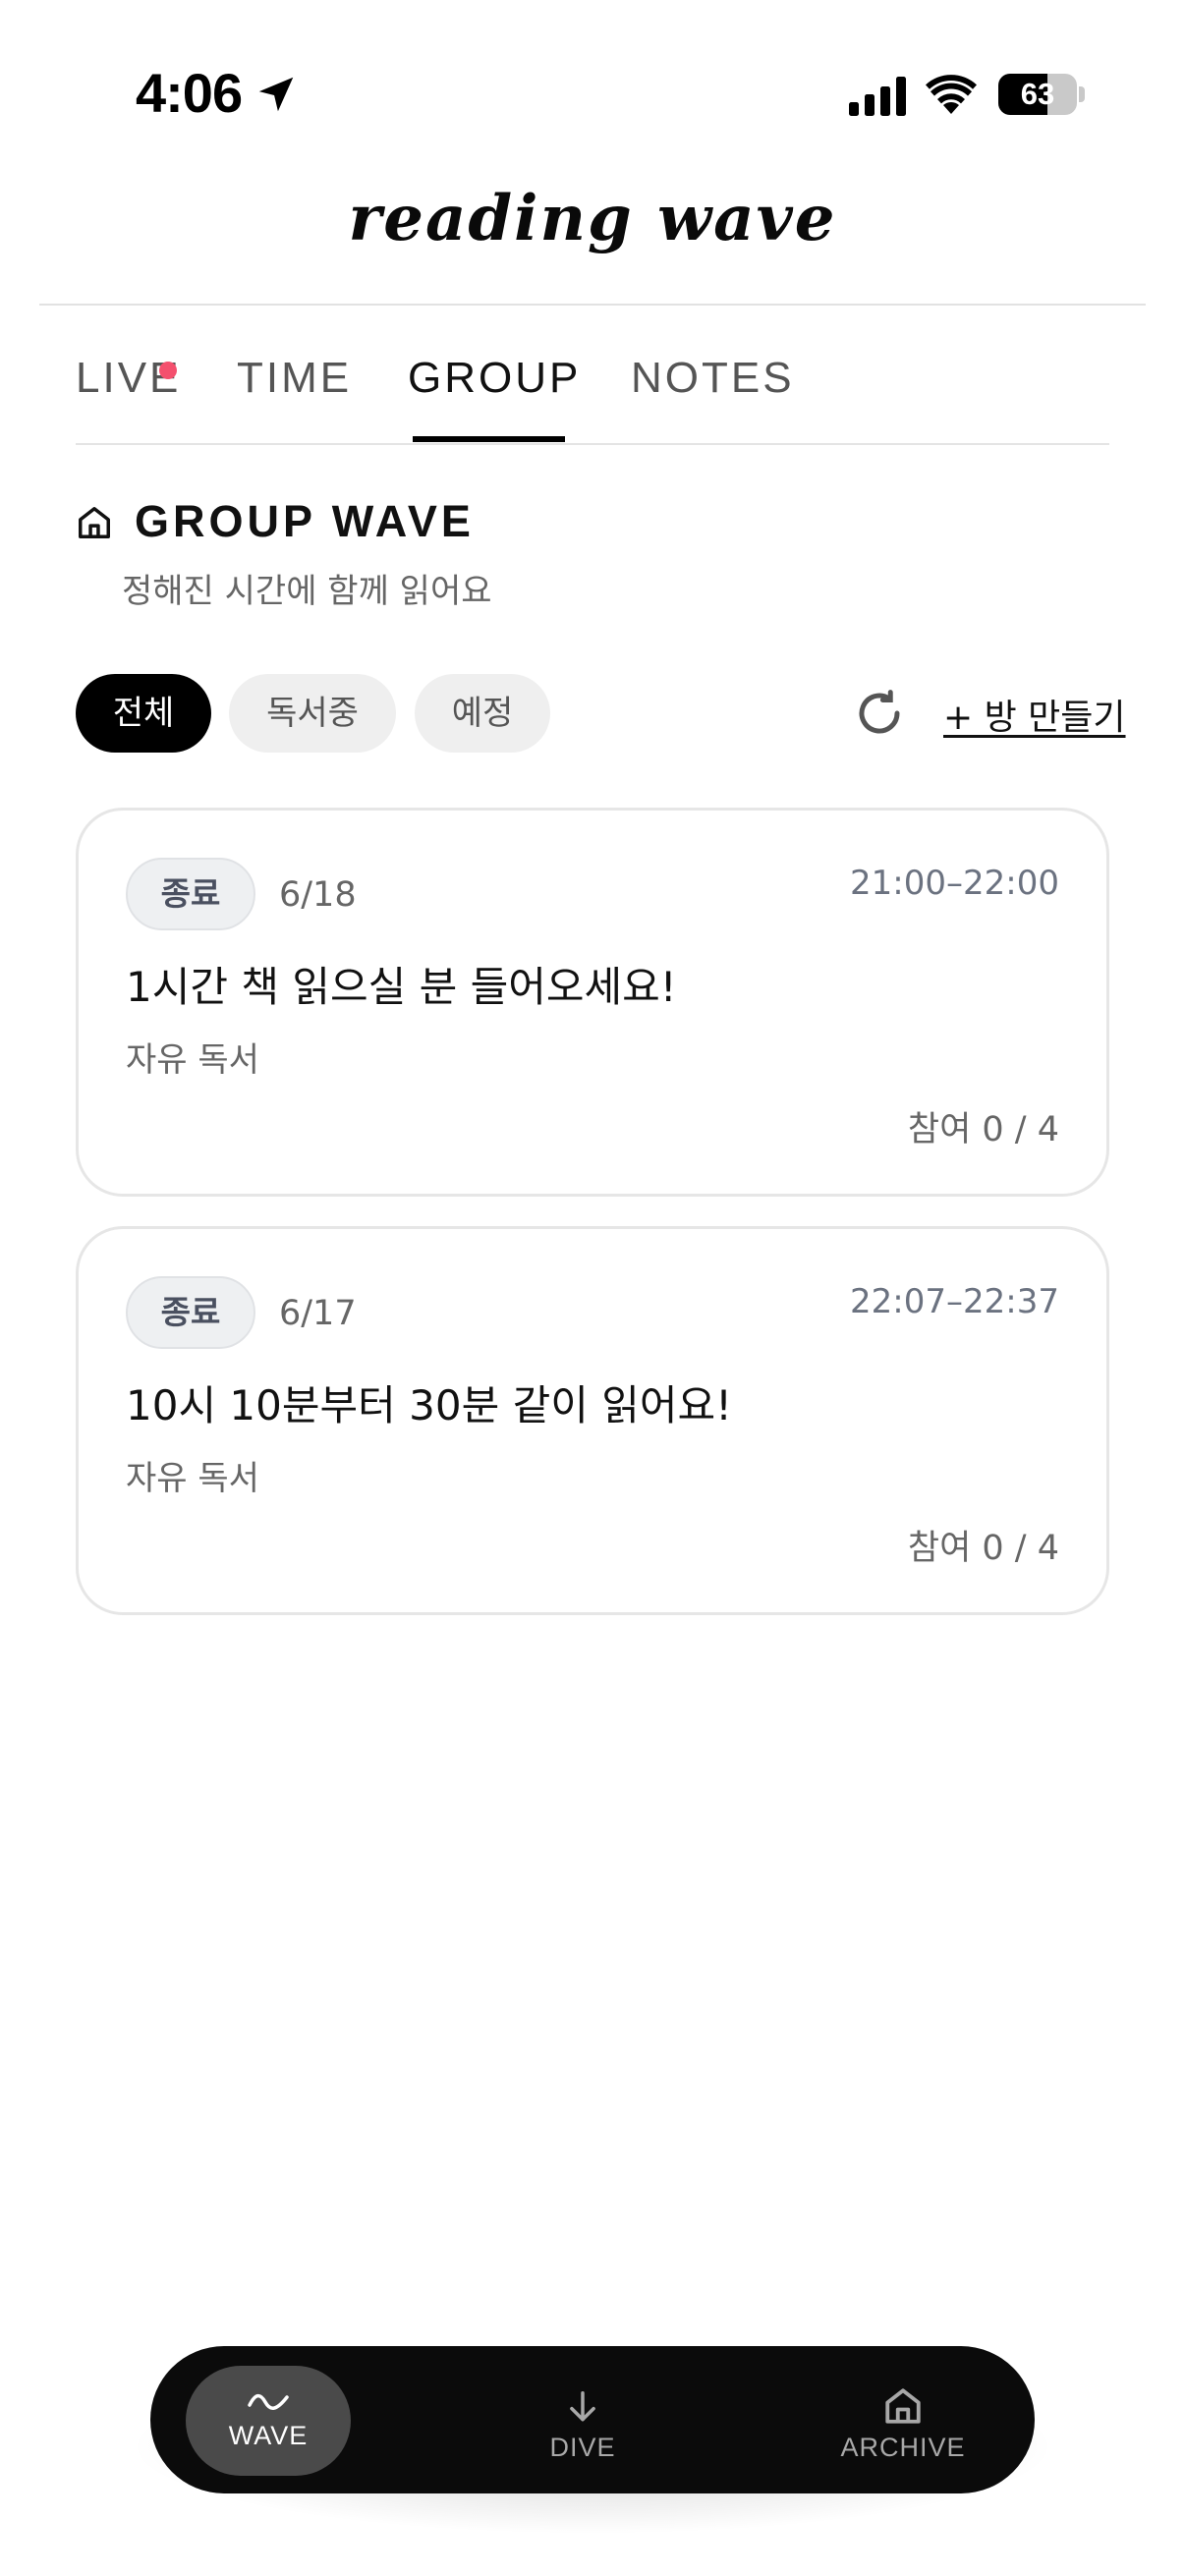 The image size is (1185, 2576). Describe the element at coordinates (168, 370) in the screenshot. I see `live-notification-dot` at that location.